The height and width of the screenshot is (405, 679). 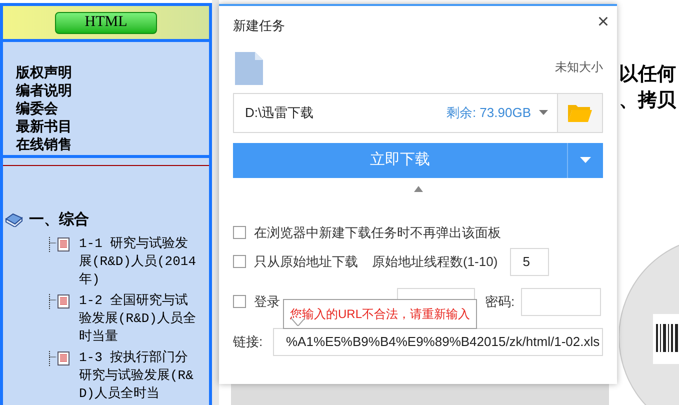 I want to click on option-label: 只从原始地址下载, so click(x=306, y=261).